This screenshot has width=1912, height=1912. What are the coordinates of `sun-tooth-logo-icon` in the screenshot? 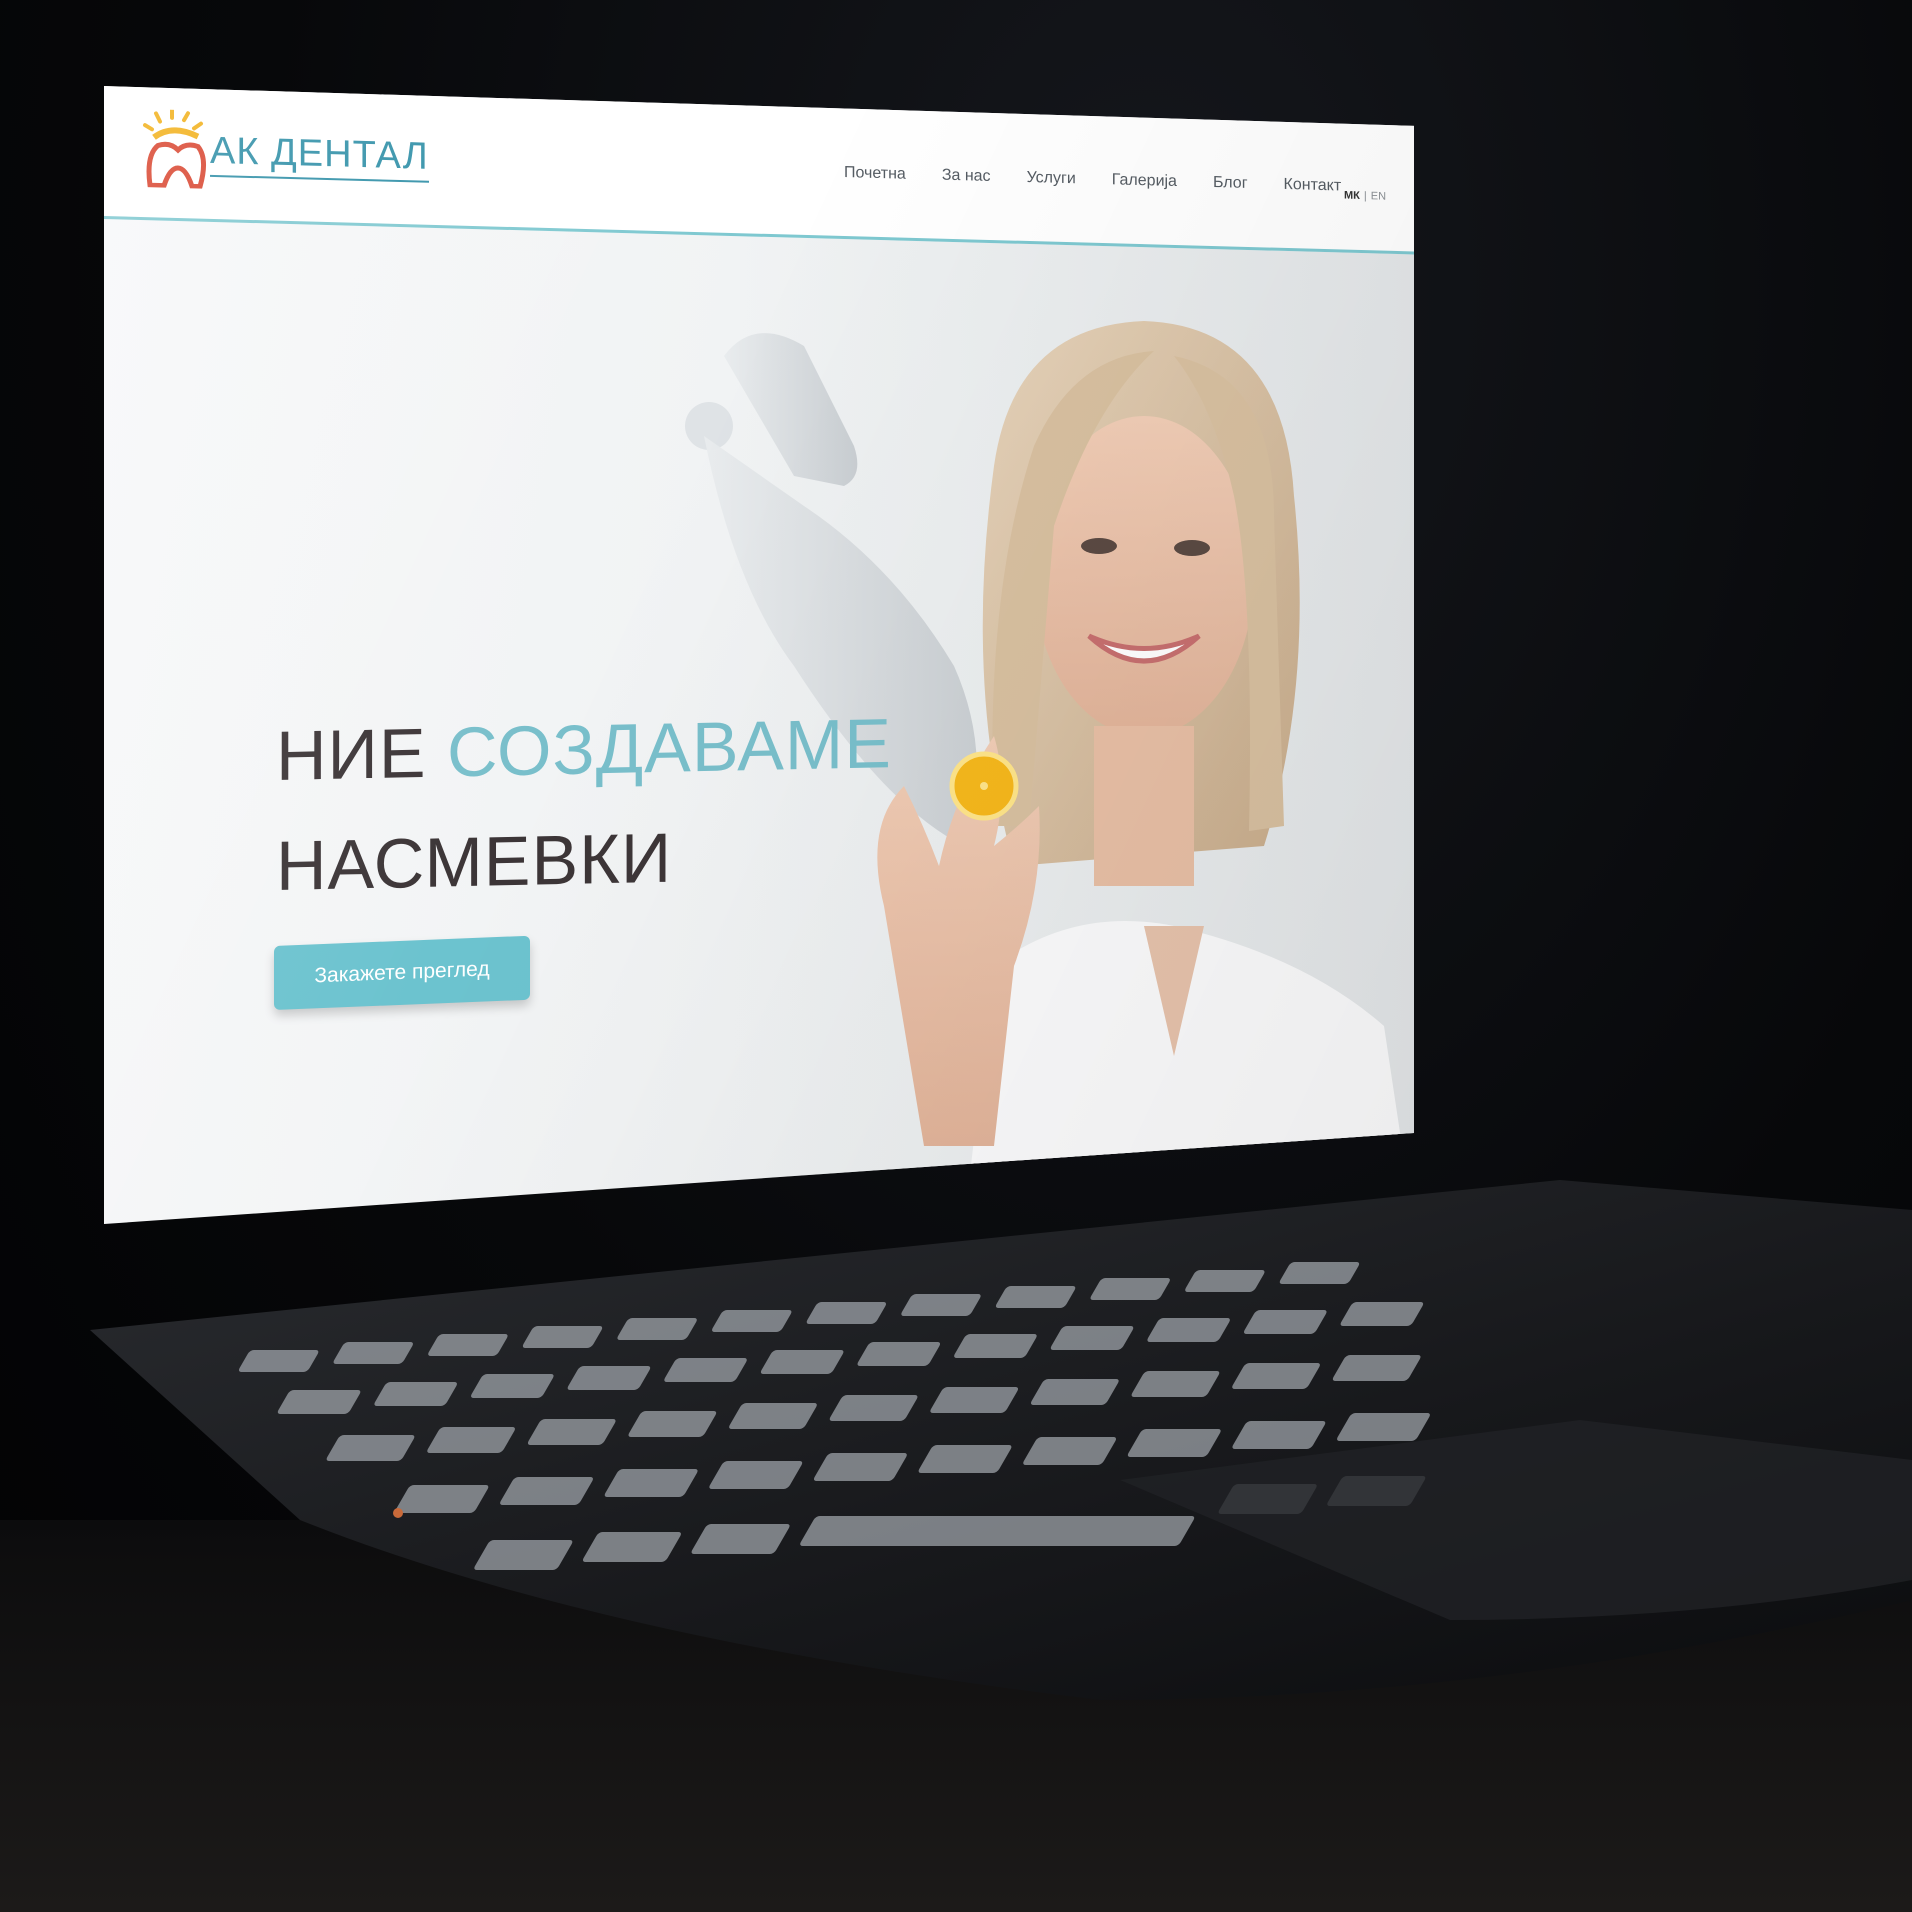 It's located at (174, 149).